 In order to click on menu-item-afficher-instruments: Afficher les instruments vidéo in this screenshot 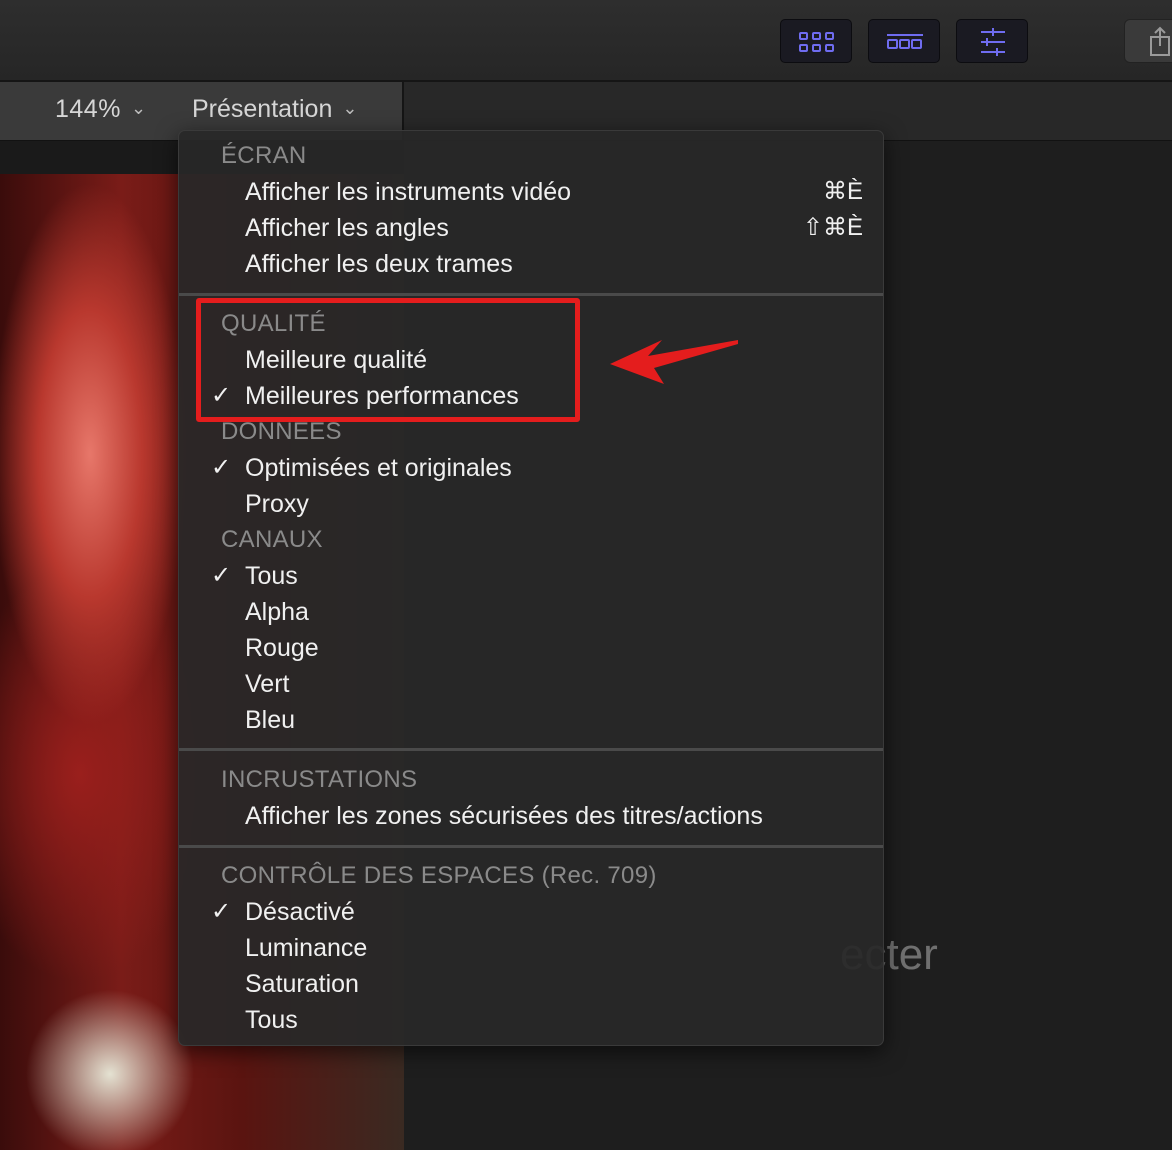, I will do `click(408, 192)`.